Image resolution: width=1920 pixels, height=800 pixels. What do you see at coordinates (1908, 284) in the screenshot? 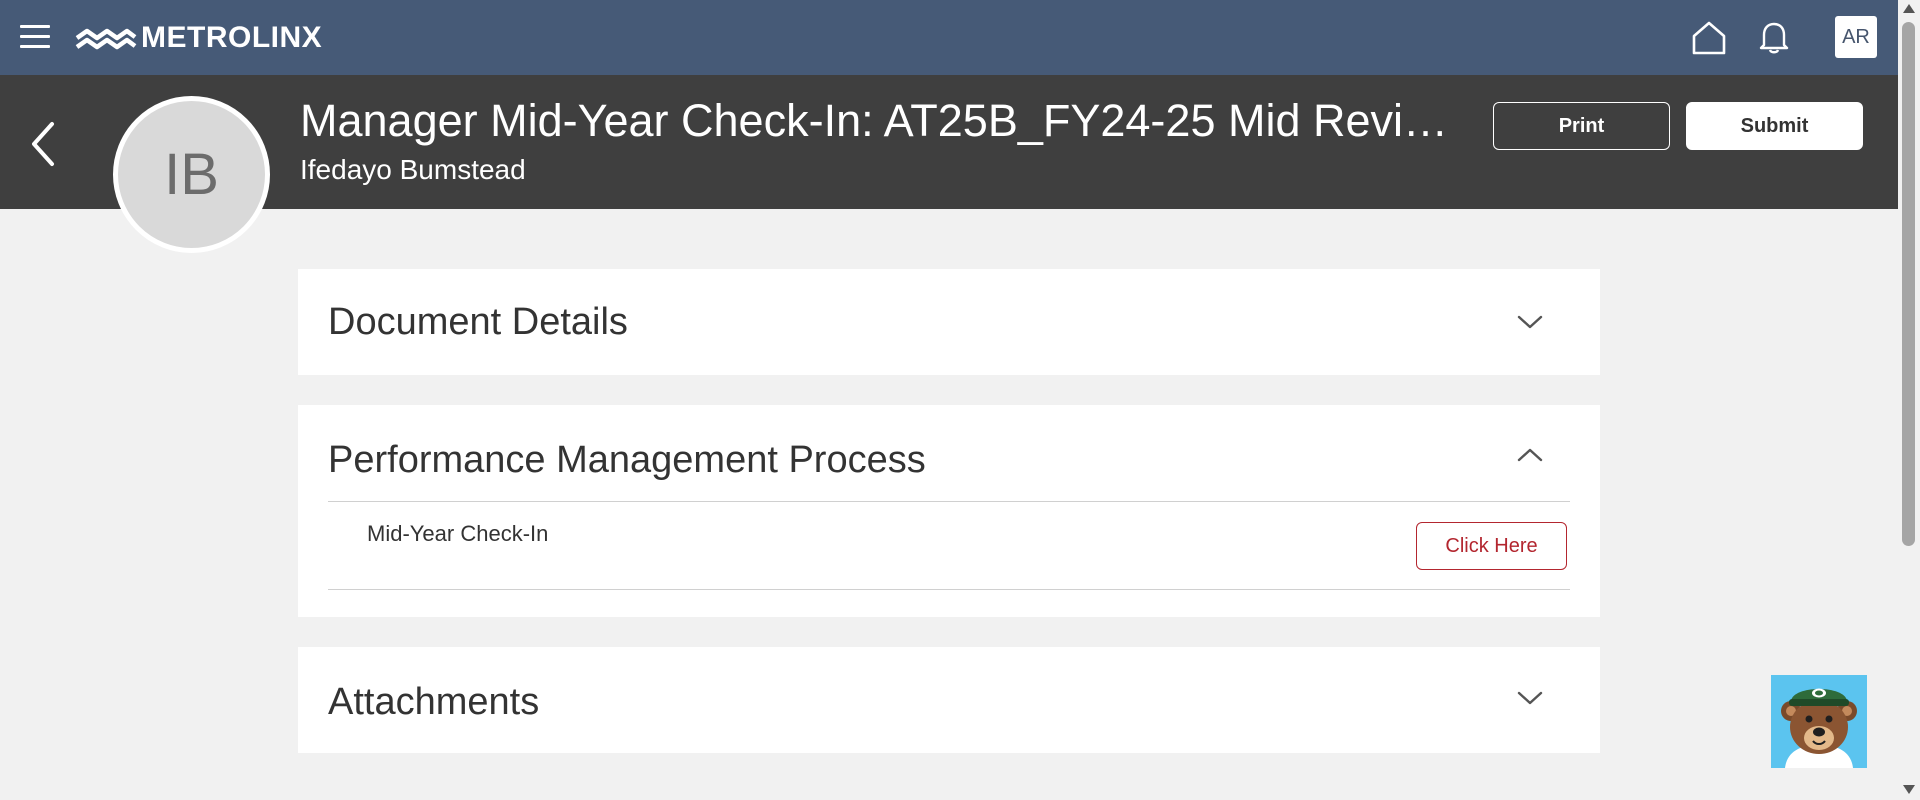
I see `scrollbar-thumb` at bounding box center [1908, 284].